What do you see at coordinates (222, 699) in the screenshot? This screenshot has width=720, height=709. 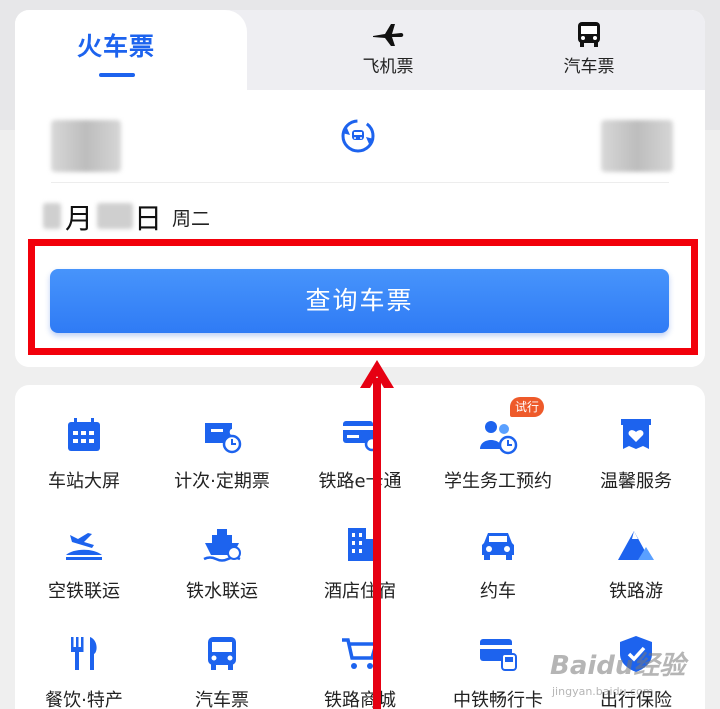 I see `service-label: 汽车票` at bounding box center [222, 699].